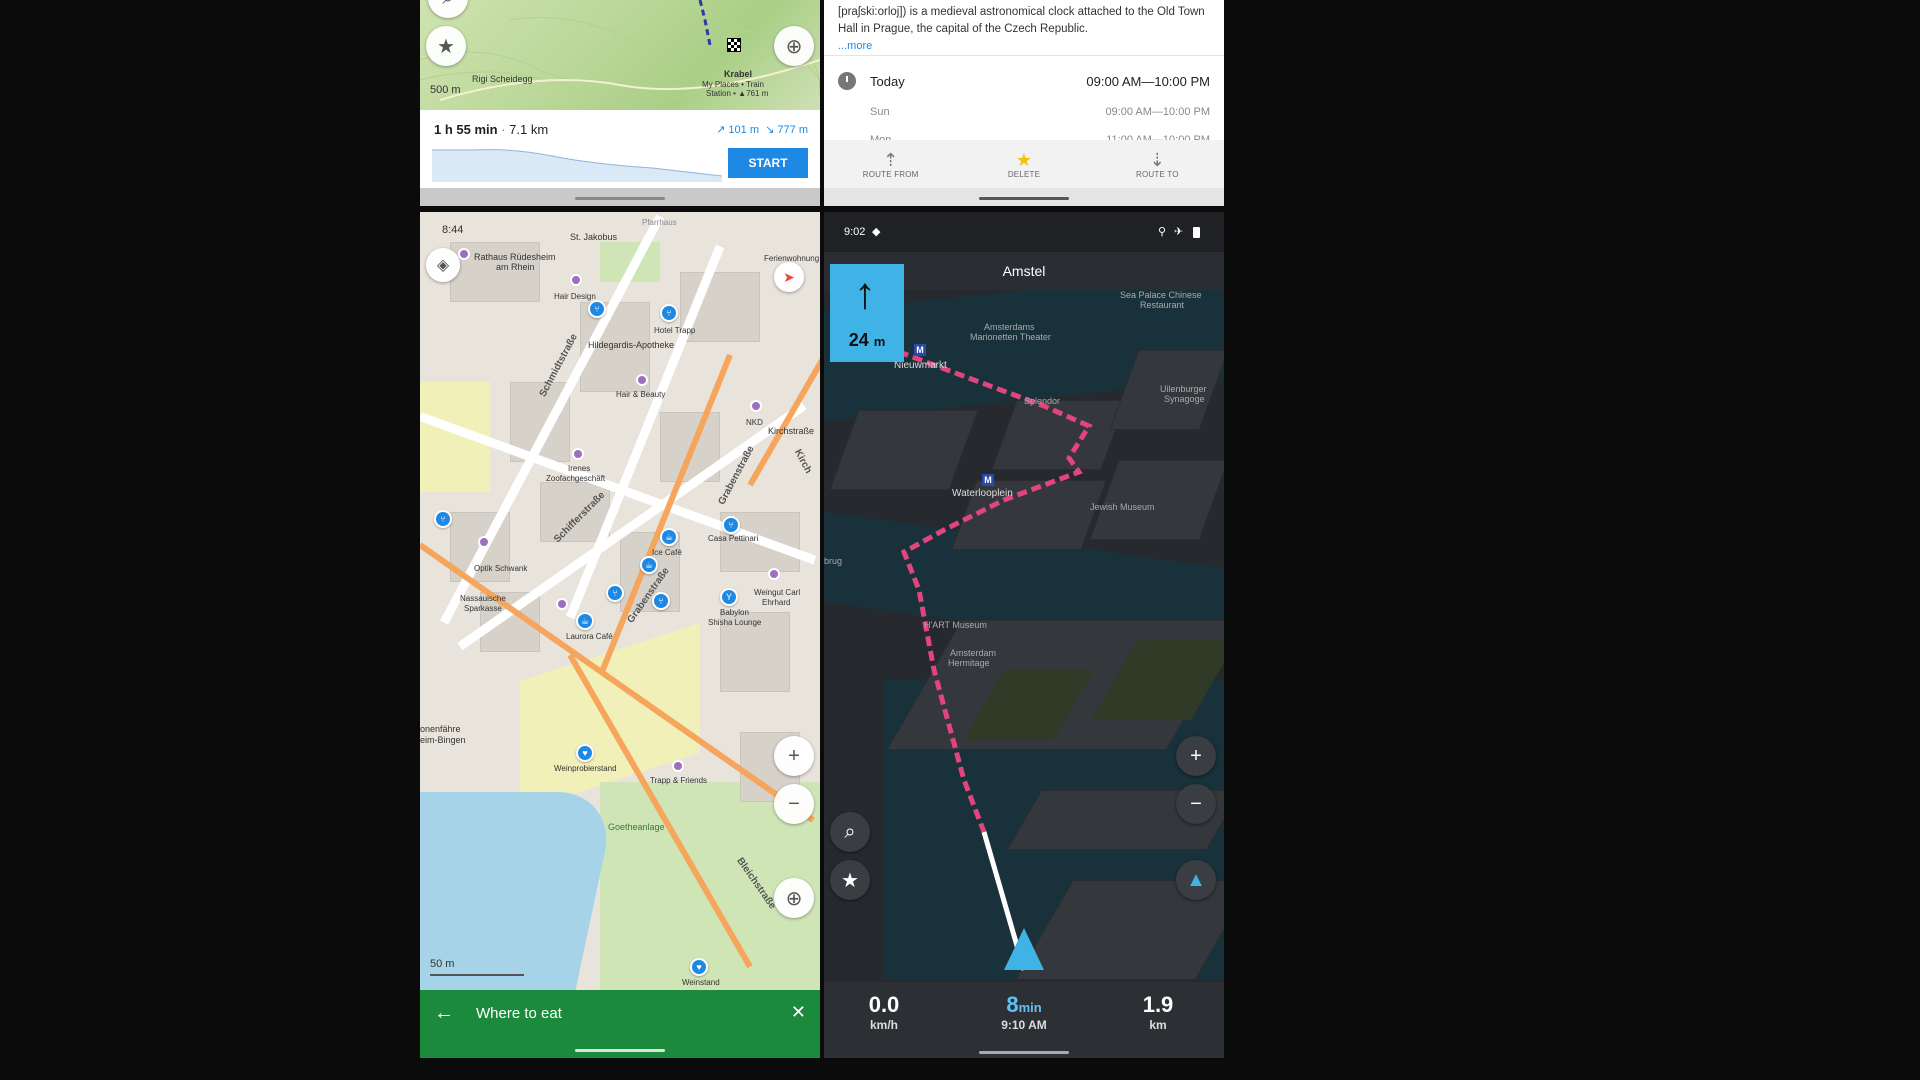 This screenshot has width=1920, height=1080. What do you see at coordinates (734, 612) in the screenshot?
I see `map-label: Babylon` at bounding box center [734, 612].